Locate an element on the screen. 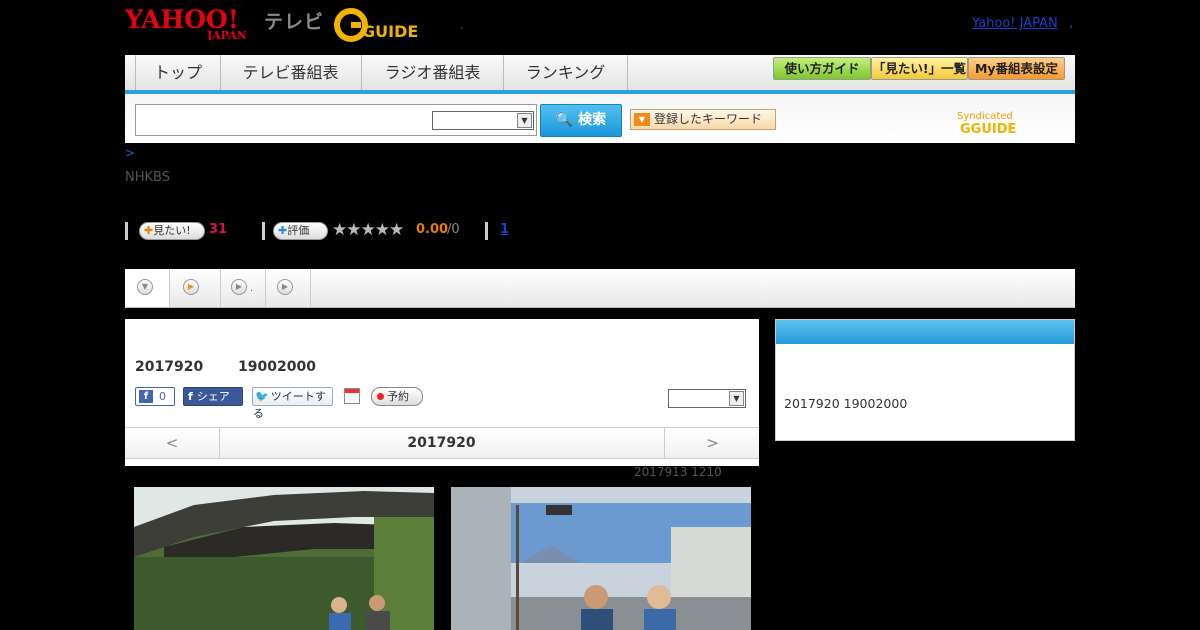  rebroadcast-info: 2017913 1210 is located at coordinates (678, 472).